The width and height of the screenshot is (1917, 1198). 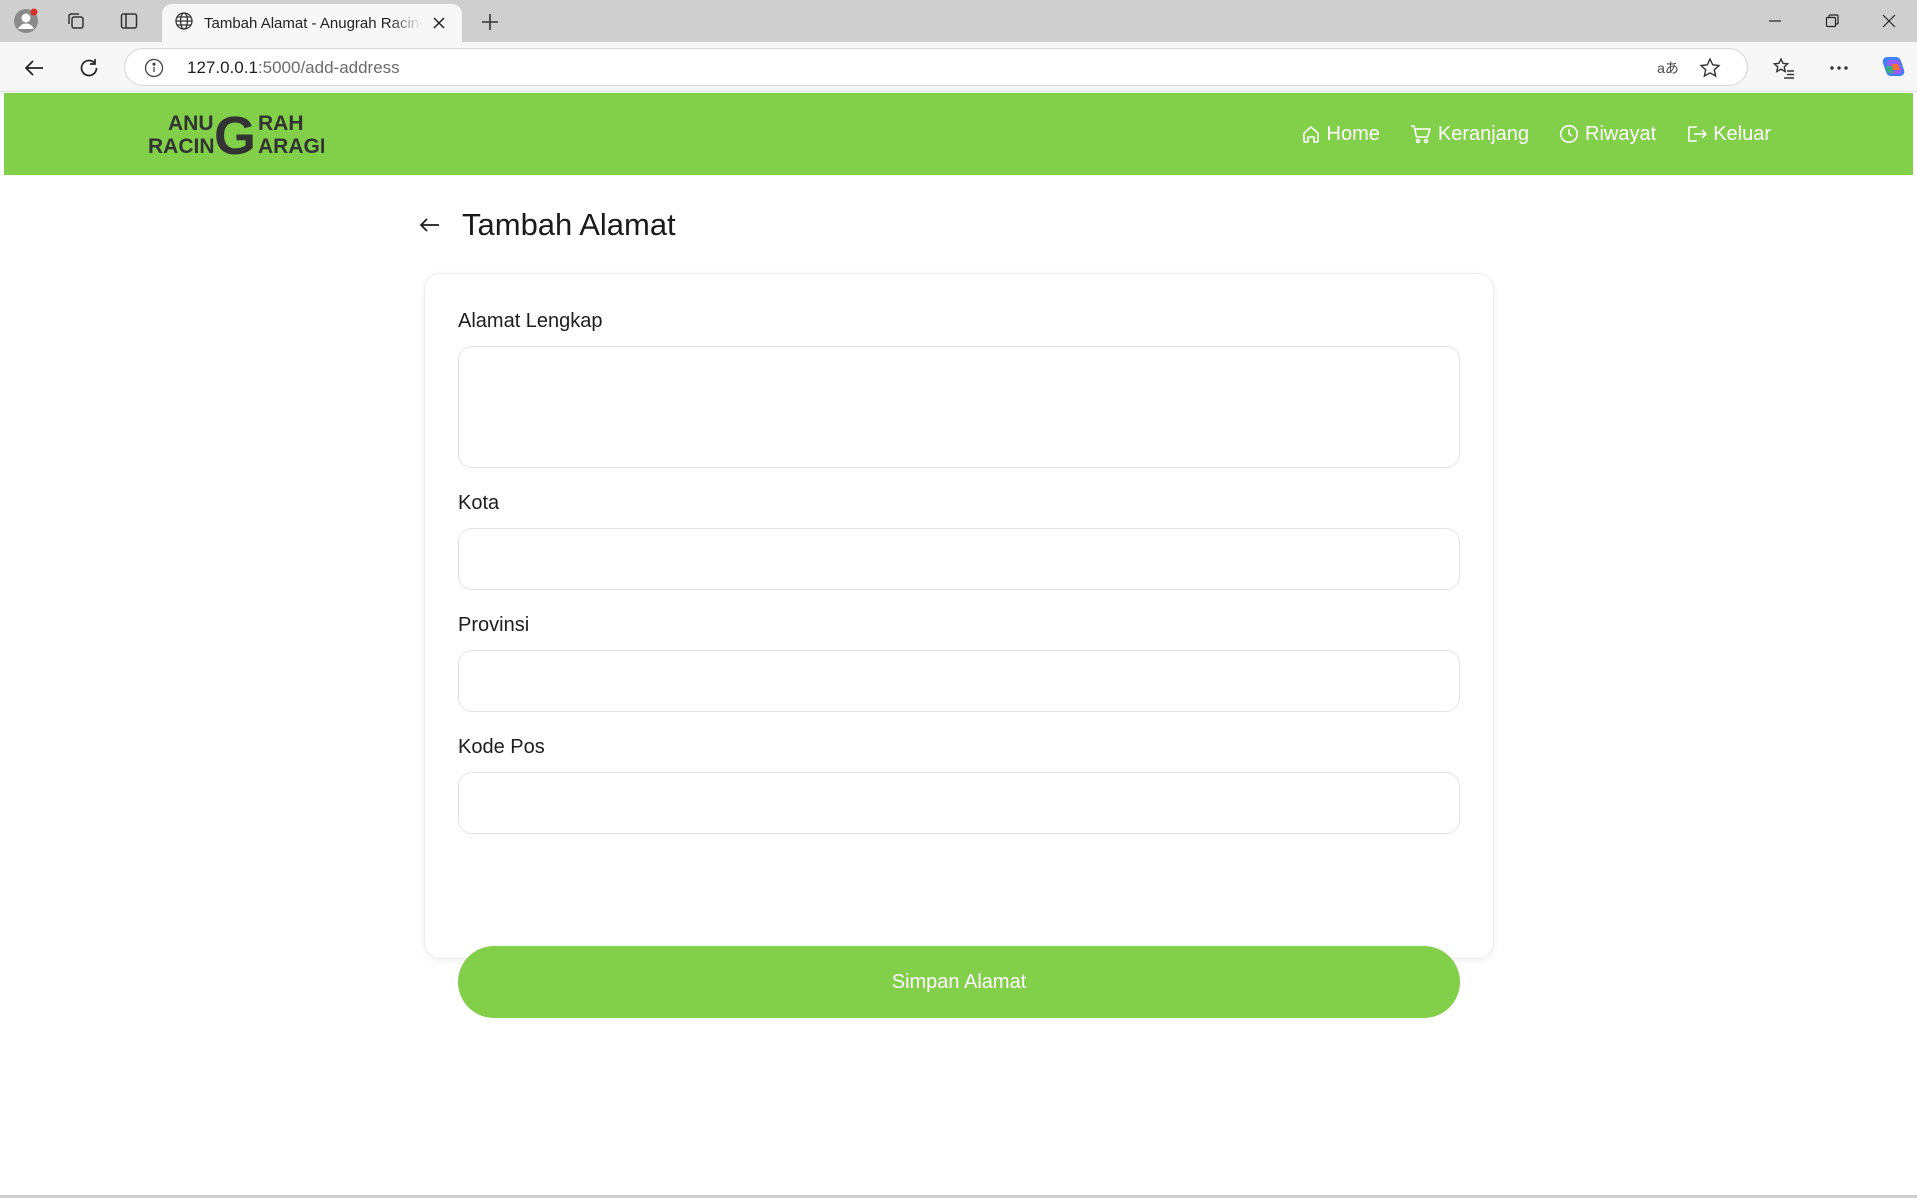 What do you see at coordinates (1839, 68) in the screenshot?
I see `more-options-icon` at bounding box center [1839, 68].